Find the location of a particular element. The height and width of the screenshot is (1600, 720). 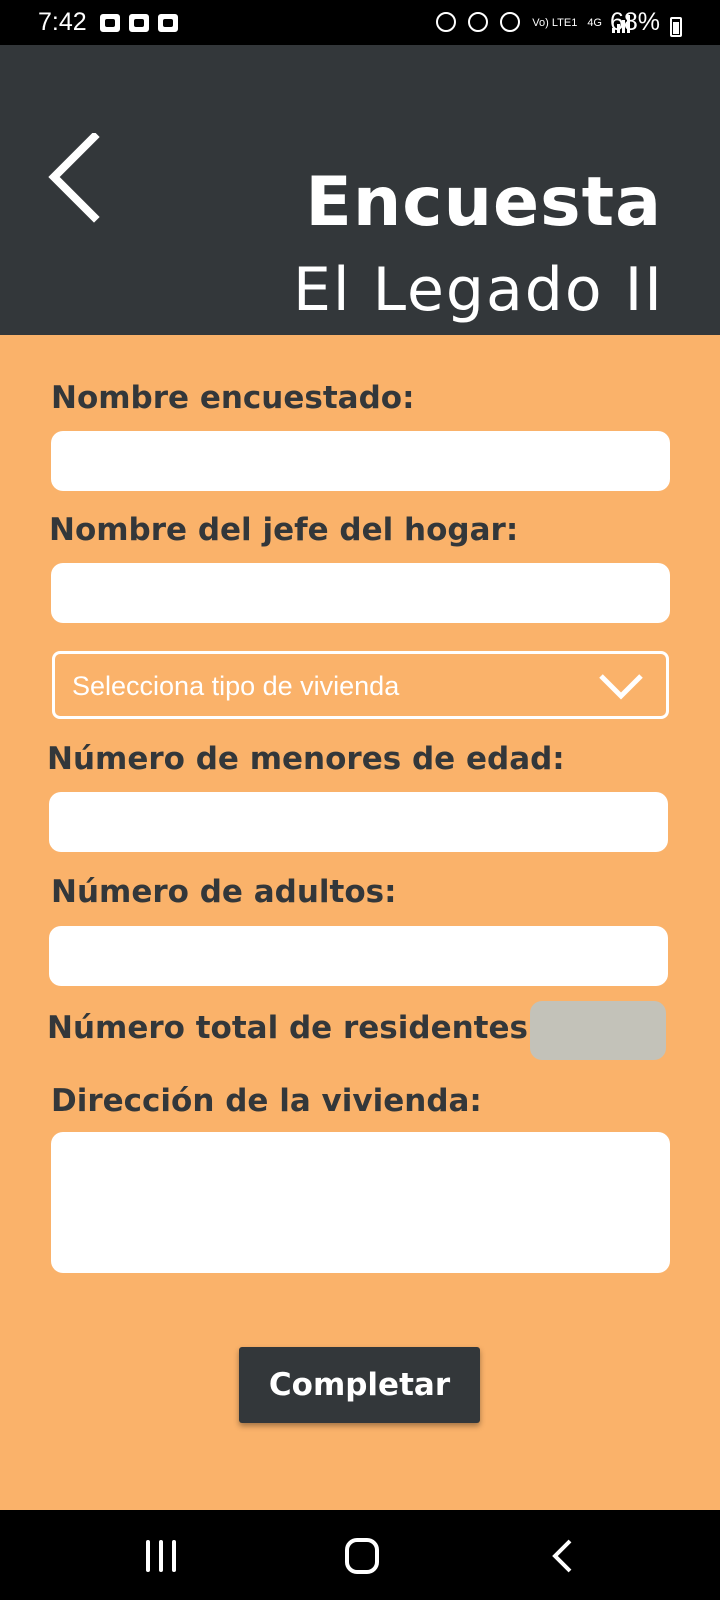

housing-type-select: Selecciona tipo de vivienda is located at coordinates (360, 685).